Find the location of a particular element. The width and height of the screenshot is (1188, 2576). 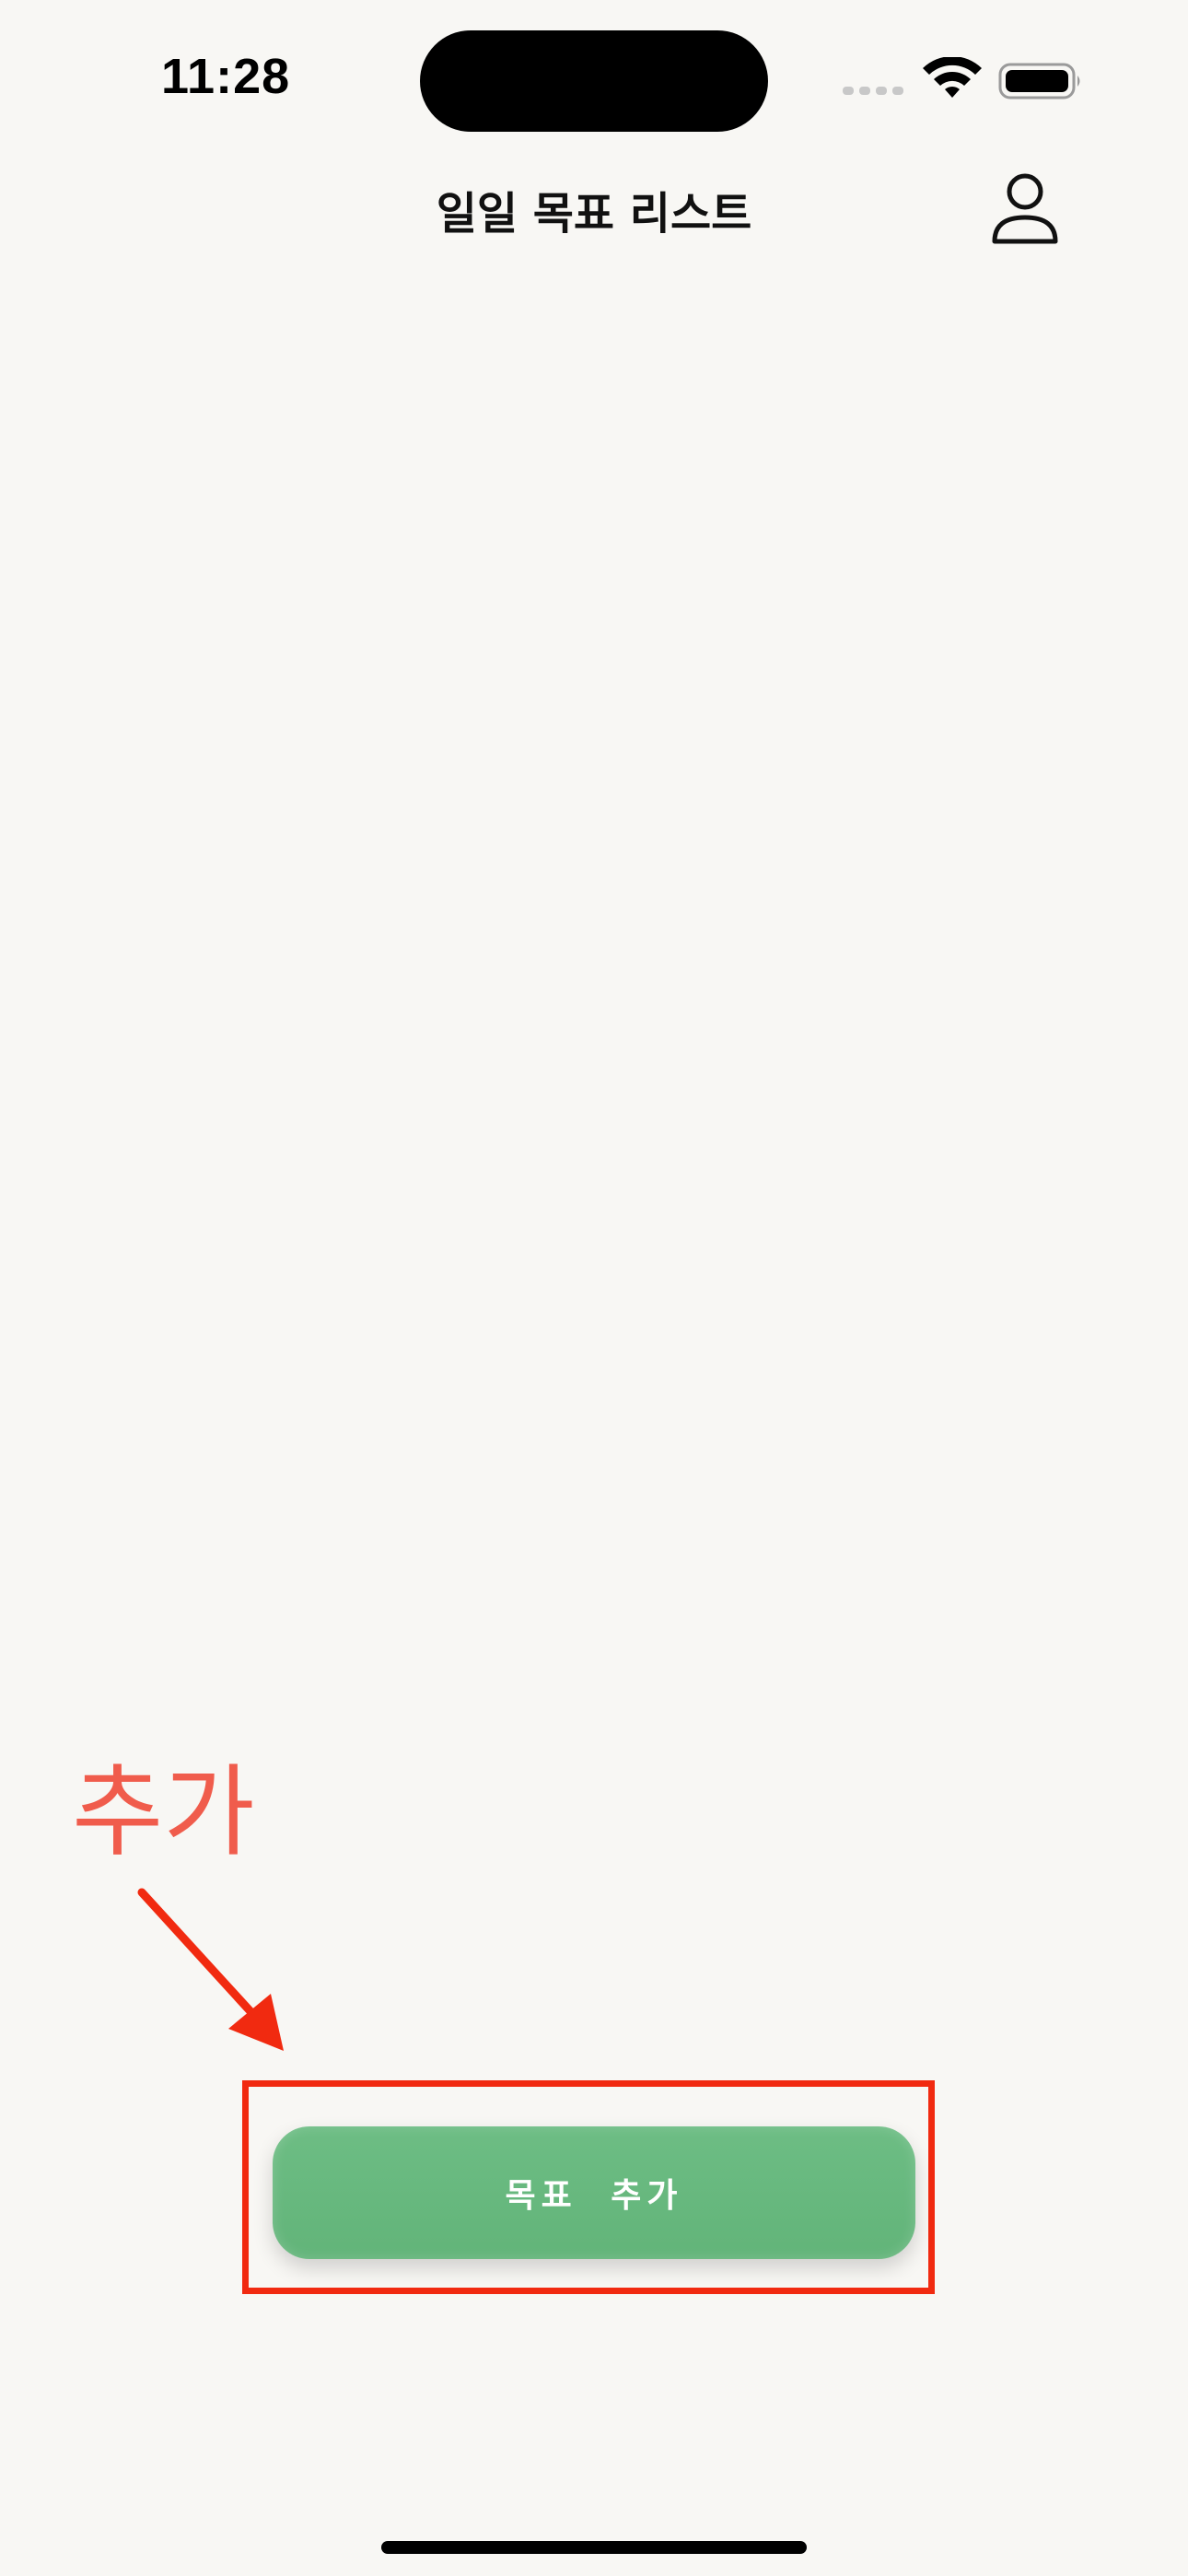

wifi-icon is located at coordinates (952, 77).